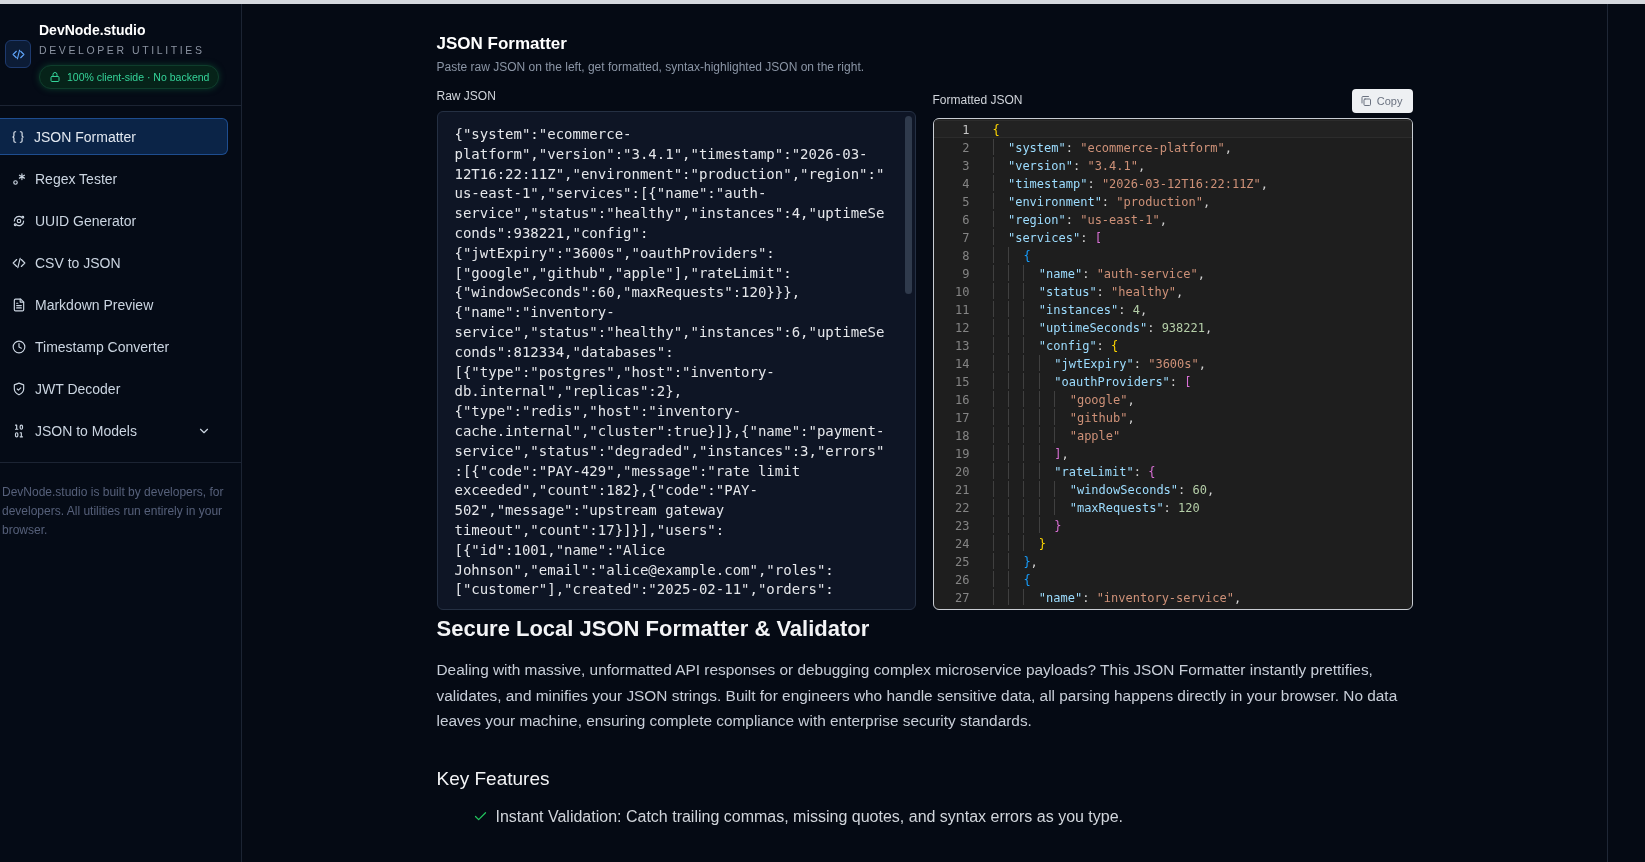 This screenshot has height=862, width=1645. Describe the element at coordinates (55, 77) in the screenshot. I see `lock-icon` at that location.